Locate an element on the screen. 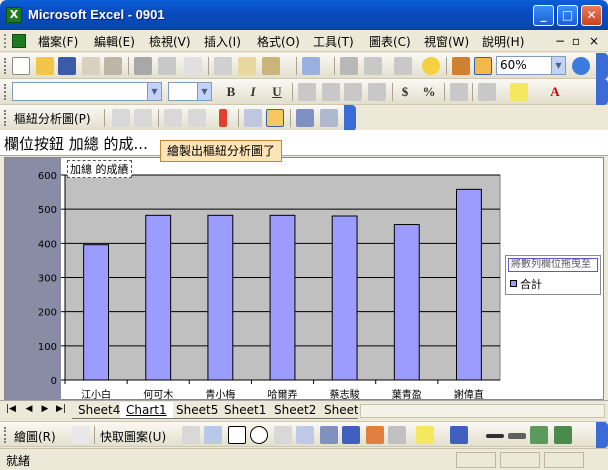 Image resolution: width=608 pixels, height=470 pixels. borders-icon is located at coordinates (487, 92).